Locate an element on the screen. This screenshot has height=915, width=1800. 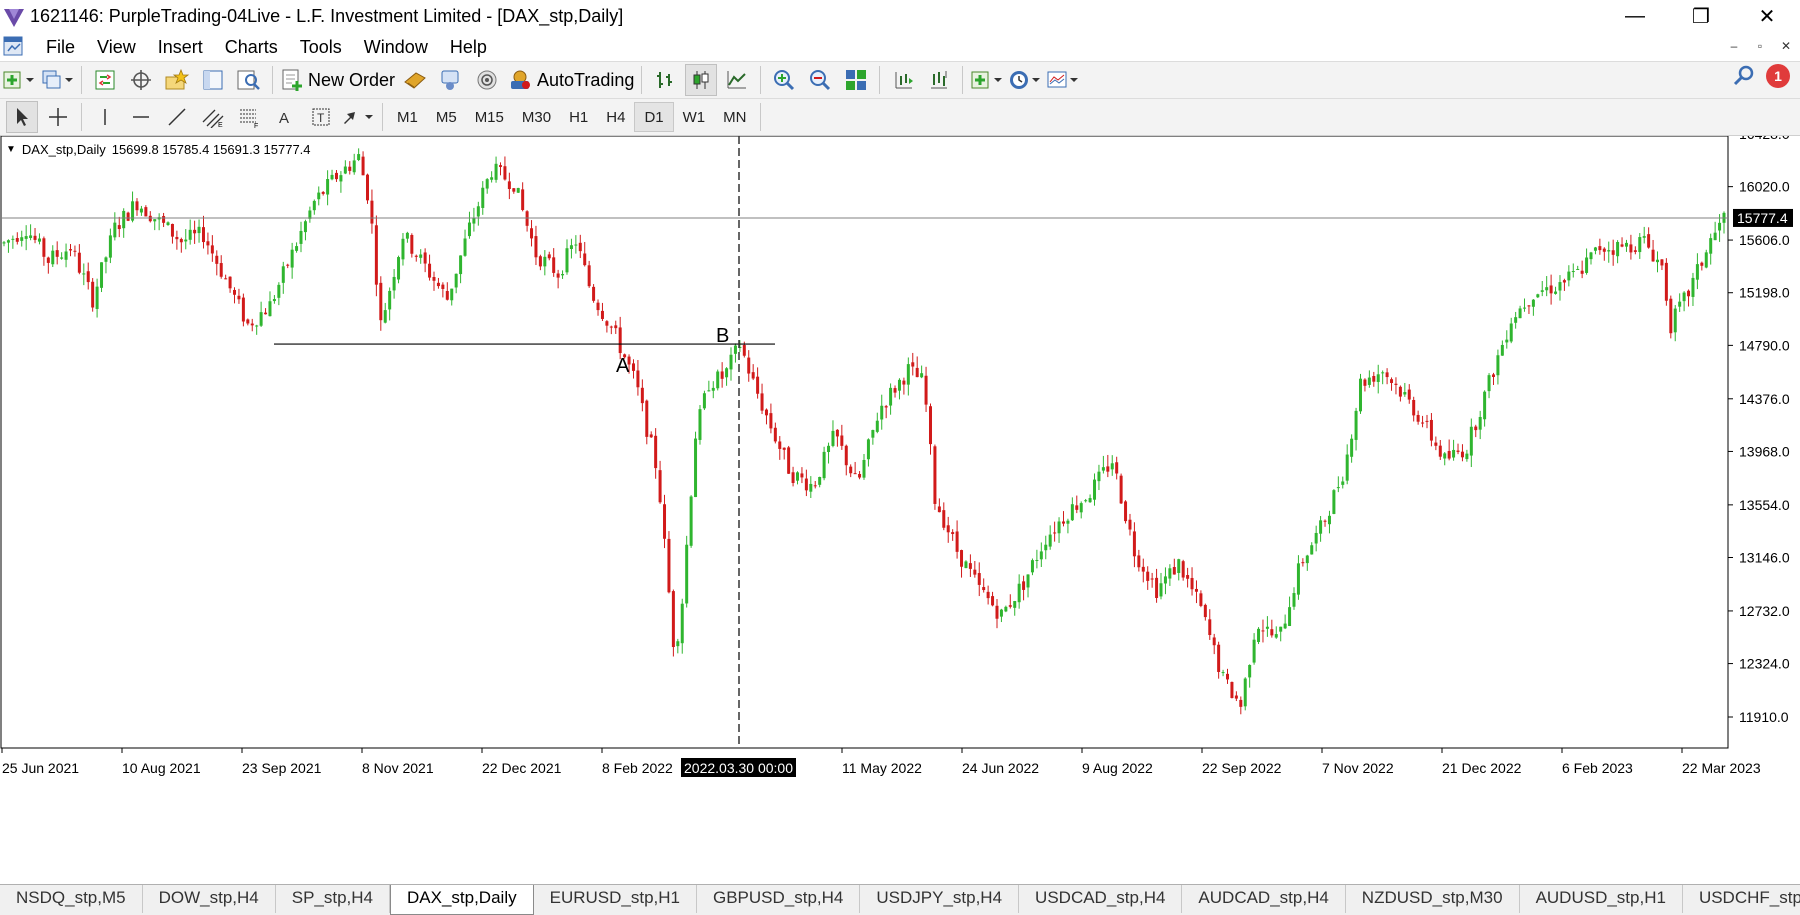
timeframe-d1: D1 is located at coordinates (654, 117).